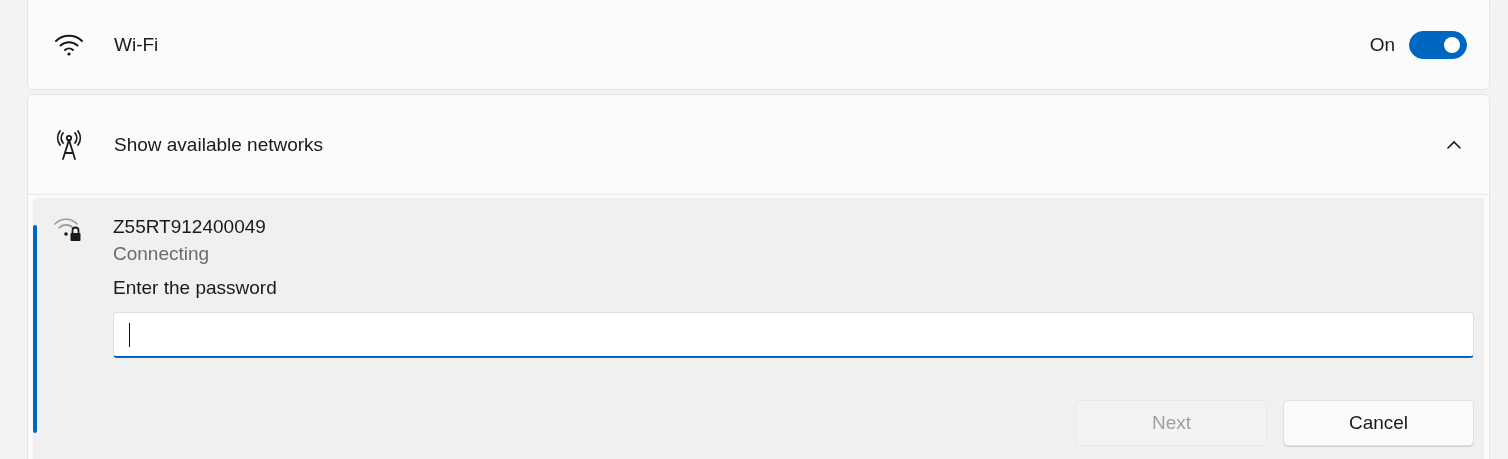 Image resolution: width=1508 pixels, height=459 pixels. Describe the element at coordinates (136, 45) in the screenshot. I see `wifi-label: Wi-Fi` at that location.